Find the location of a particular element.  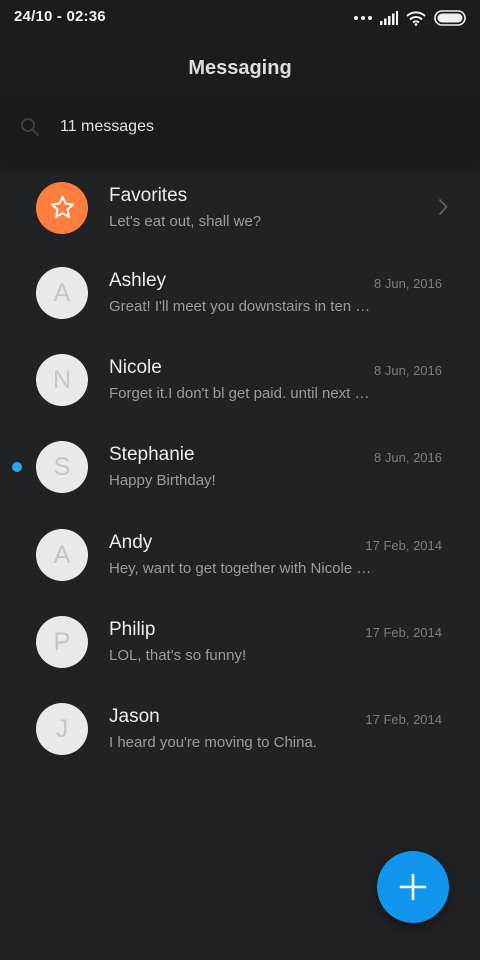

search-icon is located at coordinates (30, 127).